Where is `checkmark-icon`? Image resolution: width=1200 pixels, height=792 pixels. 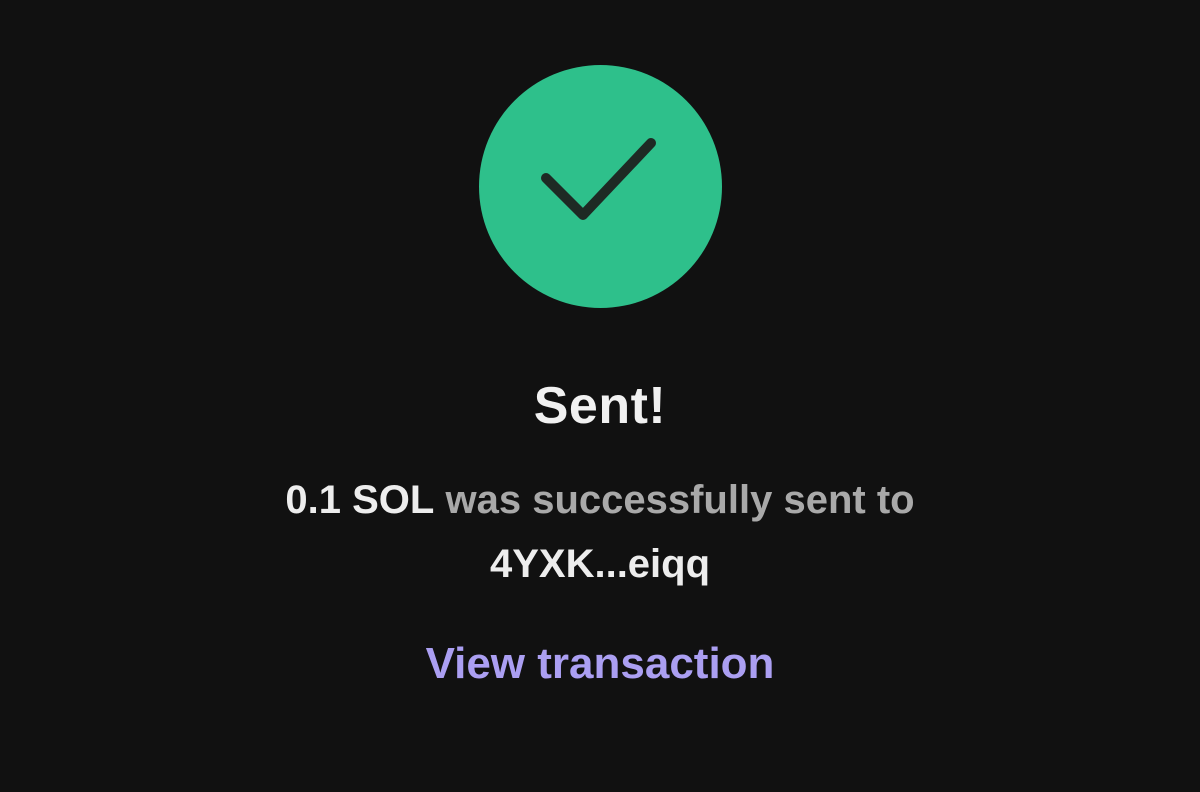 checkmark-icon is located at coordinates (598, 179).